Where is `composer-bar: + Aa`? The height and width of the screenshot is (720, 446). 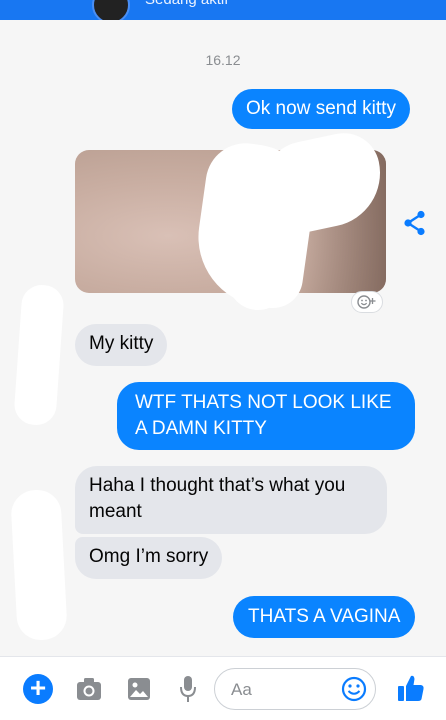 composer-bar: + Aa is located at coordinates (223, 688).